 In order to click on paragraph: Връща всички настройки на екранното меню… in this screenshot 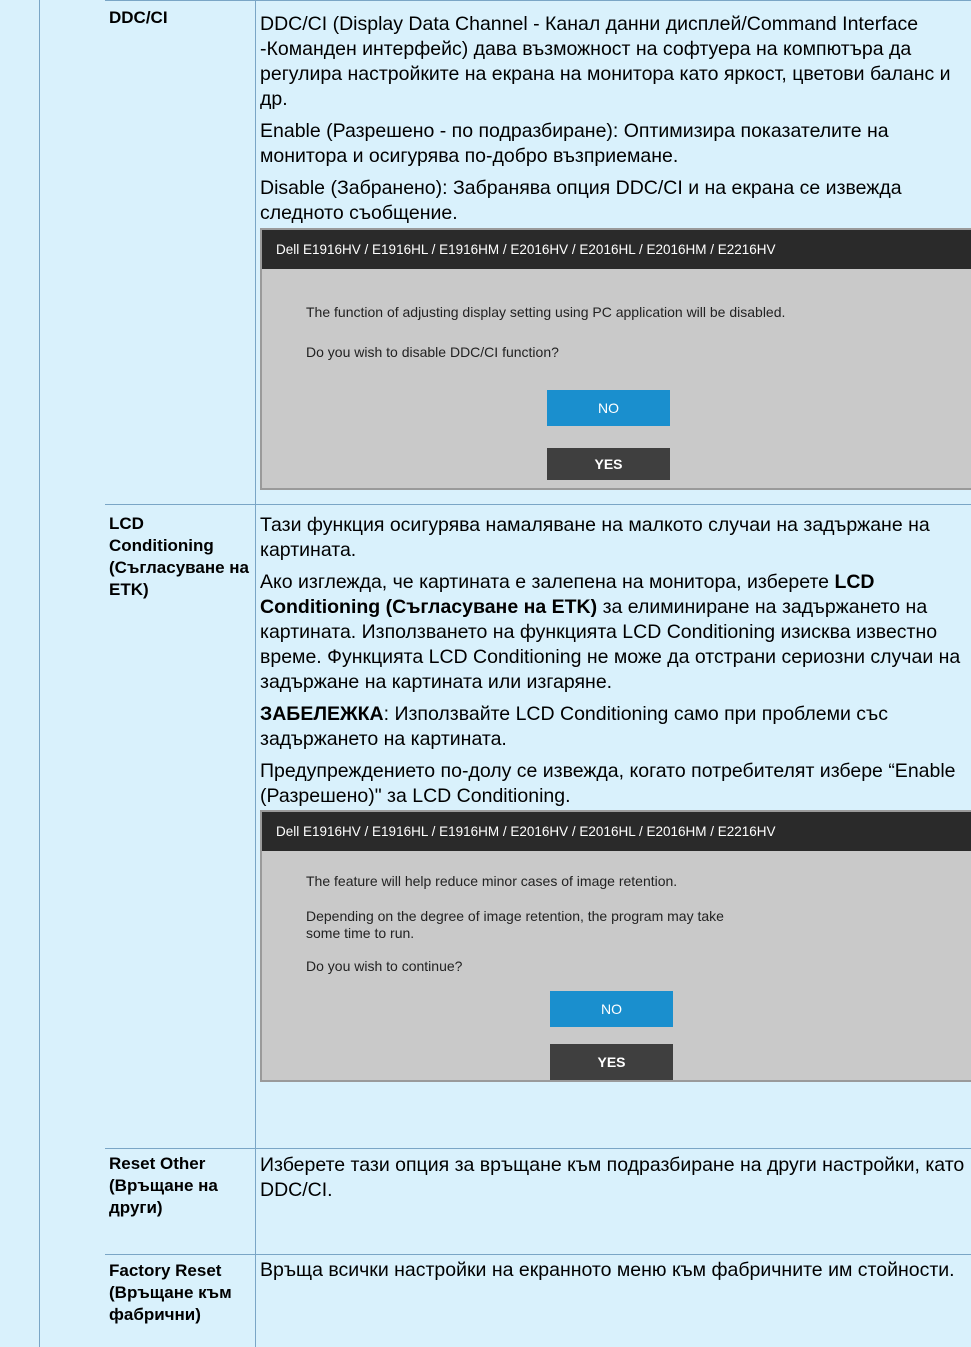, I will do `click(607, 1270)`.